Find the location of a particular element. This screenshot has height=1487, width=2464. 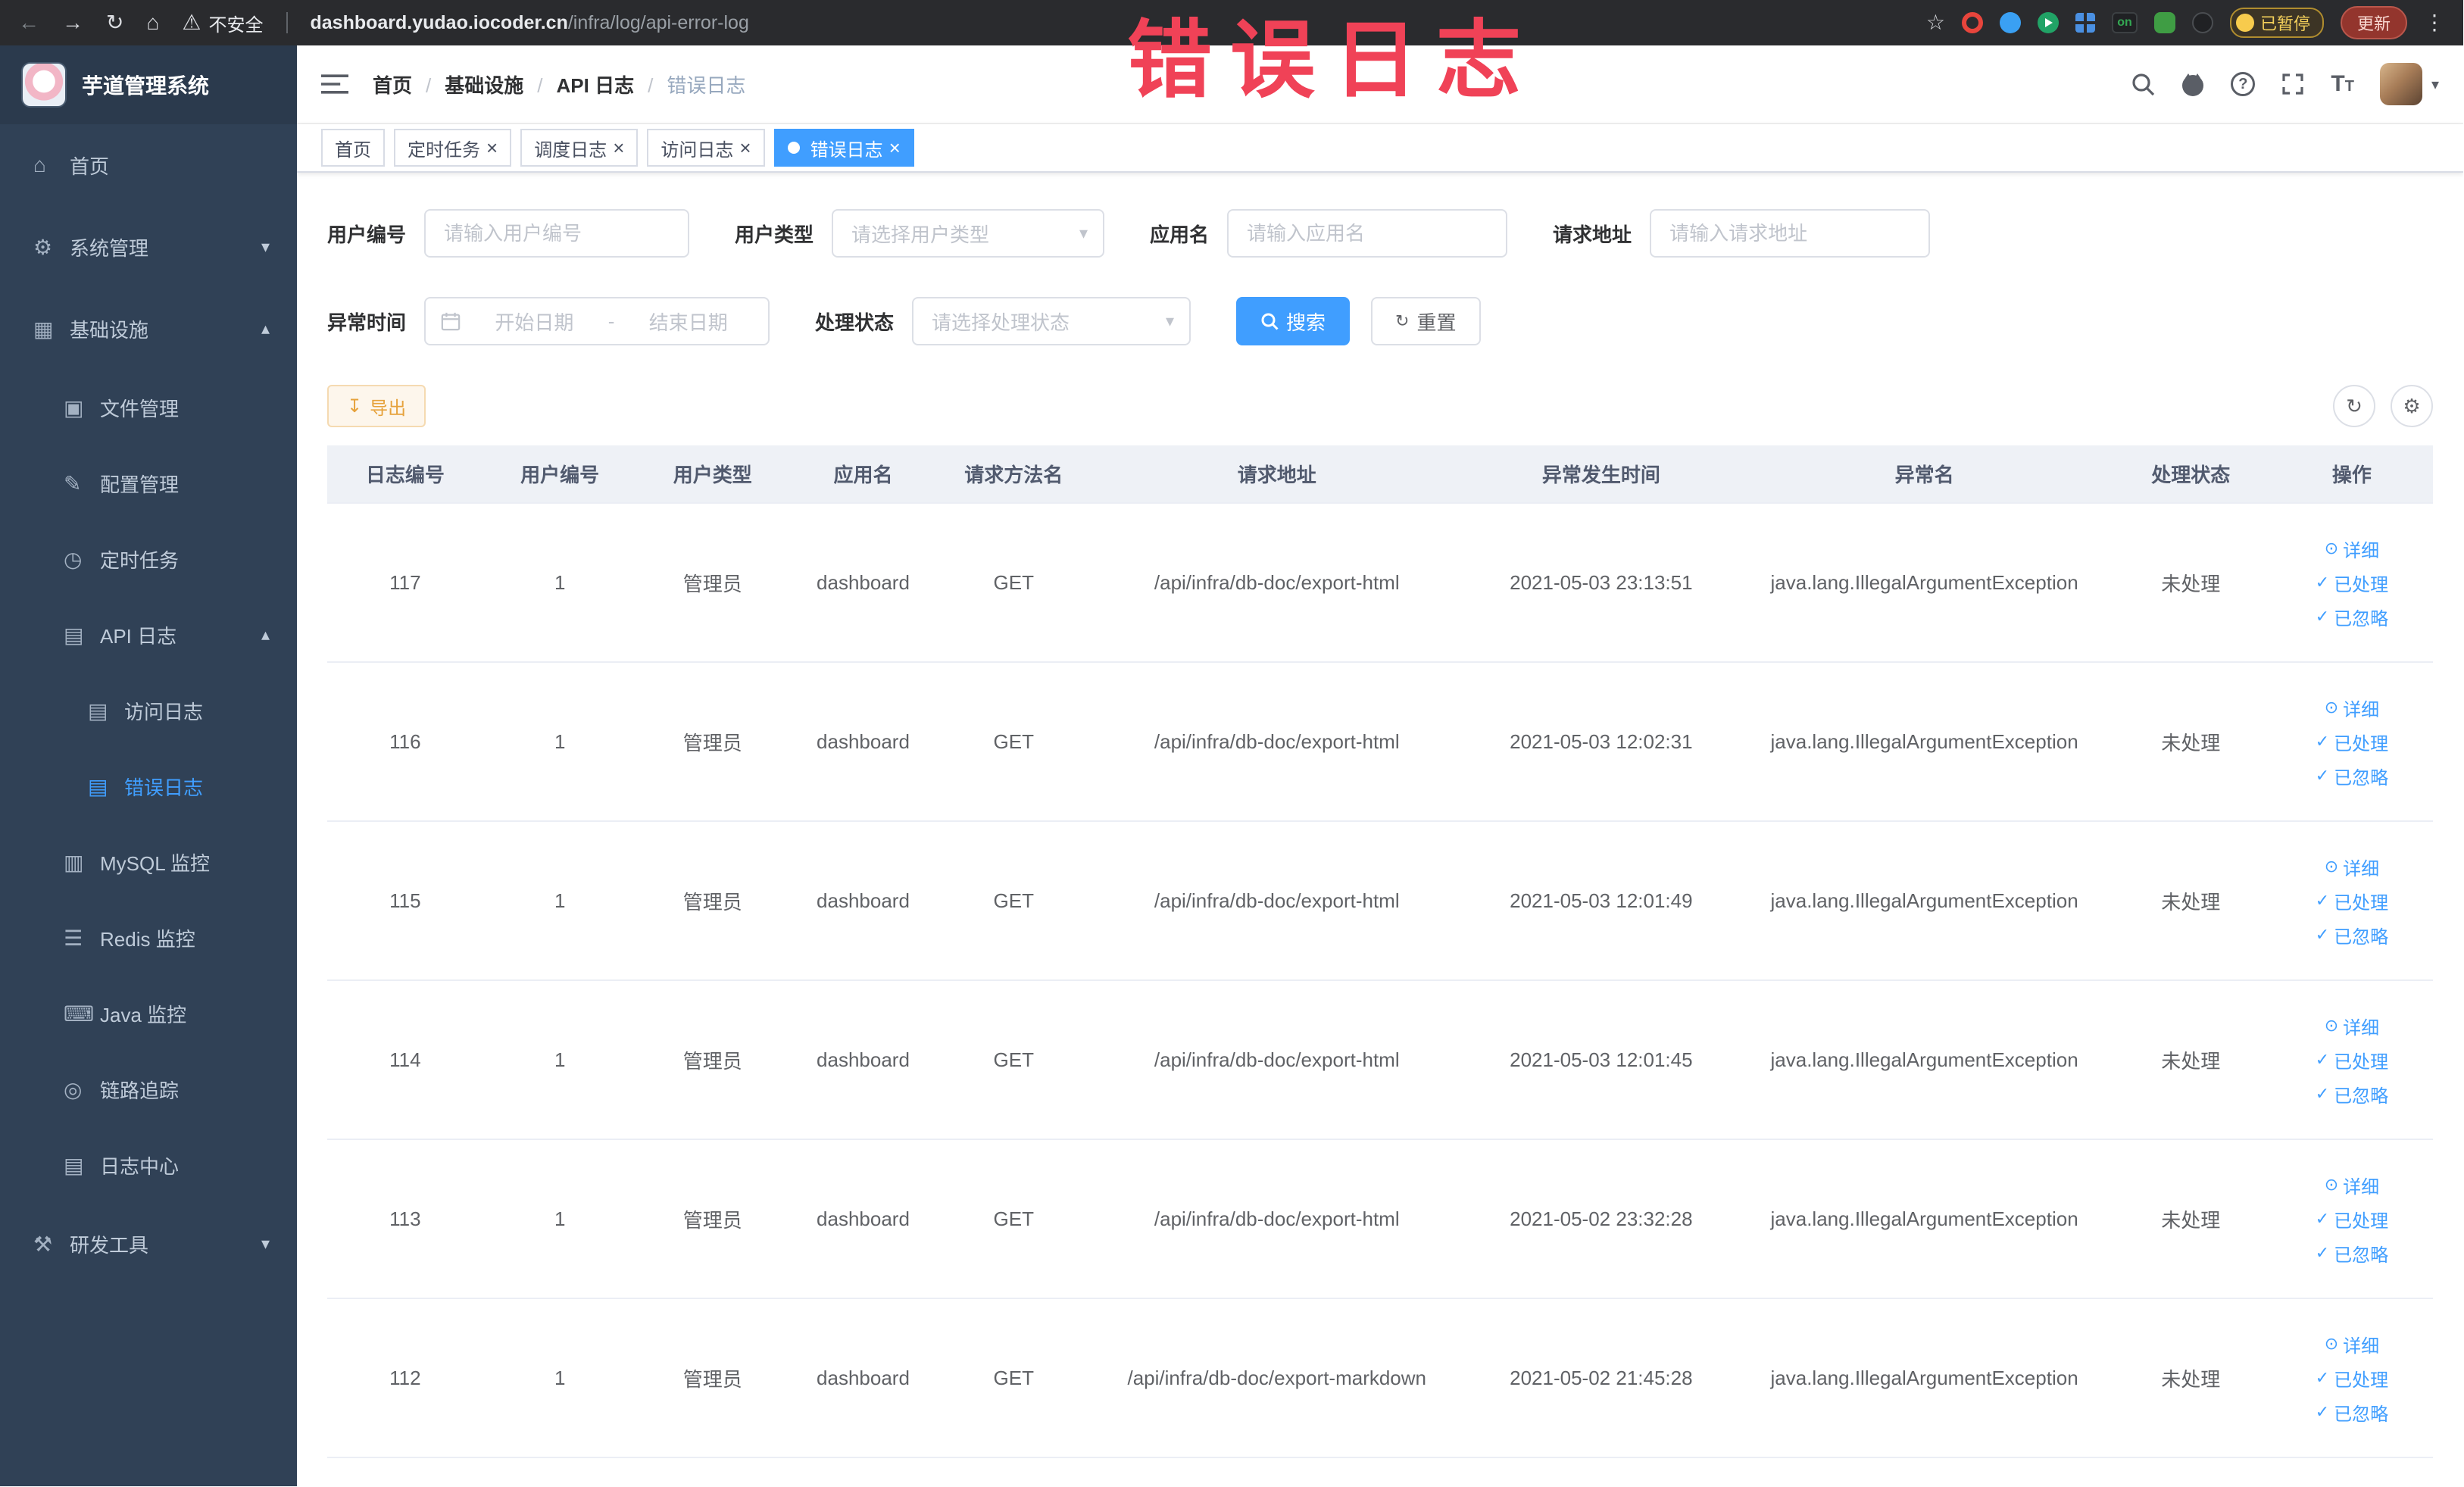

date-range-picker: 开始日期 - 结束日期 is located at coordinates (597, 321).